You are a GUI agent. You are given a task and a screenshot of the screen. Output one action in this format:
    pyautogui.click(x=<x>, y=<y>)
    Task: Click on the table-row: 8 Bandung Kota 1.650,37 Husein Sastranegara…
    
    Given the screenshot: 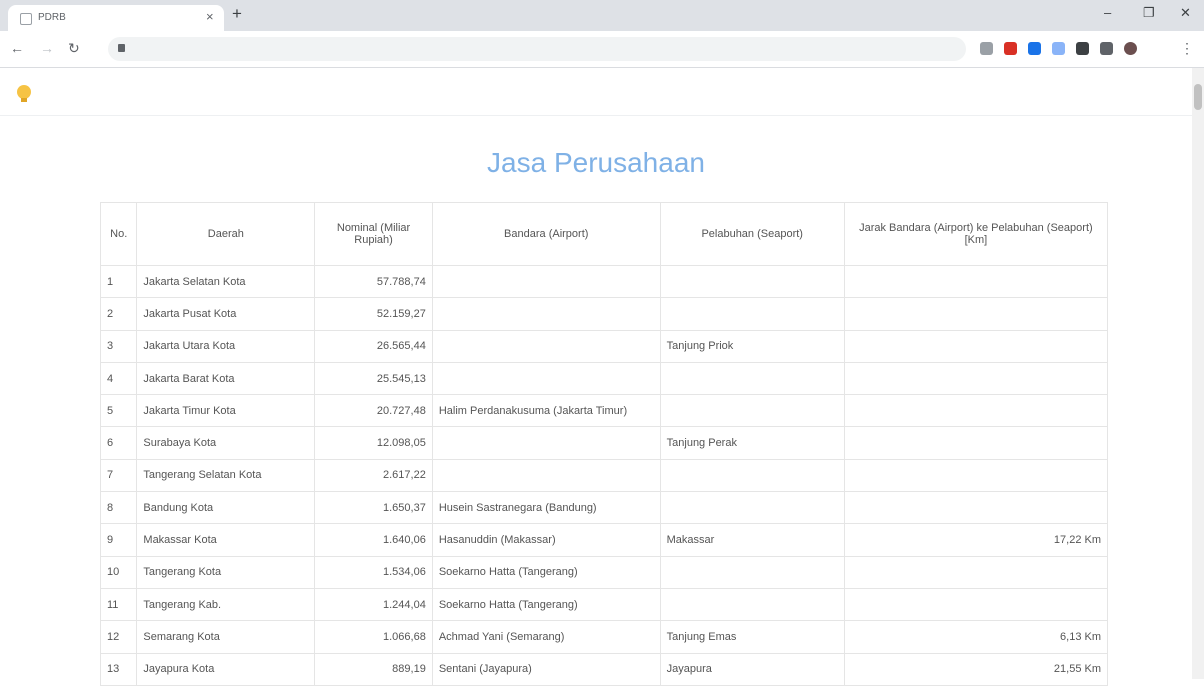 What is the action you would take?
    pyautogui.click(x=604, y=508)
    